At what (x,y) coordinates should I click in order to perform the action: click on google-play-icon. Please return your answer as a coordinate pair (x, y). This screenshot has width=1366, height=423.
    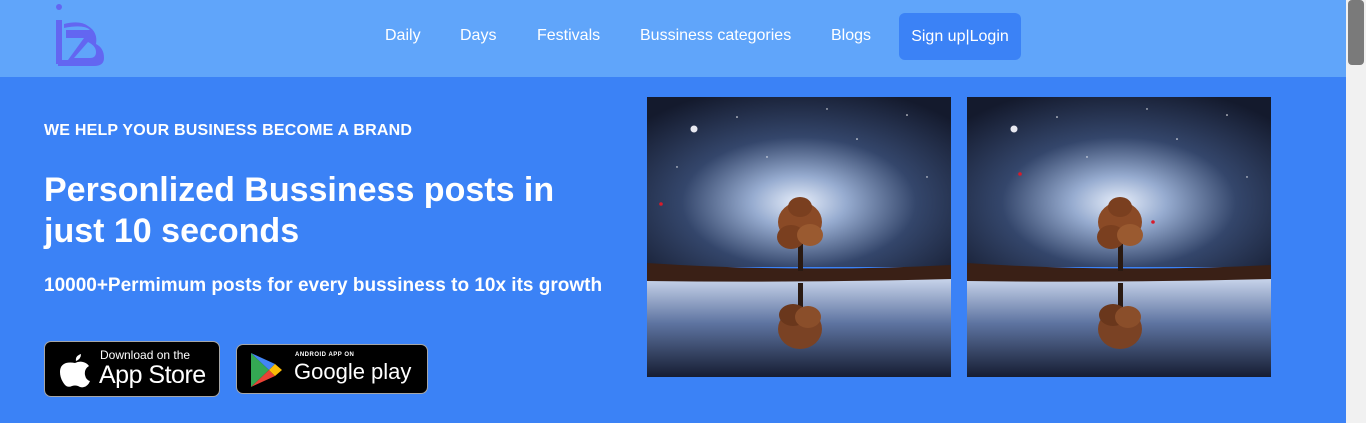
    Looking at the image, I should click on (266, 370).